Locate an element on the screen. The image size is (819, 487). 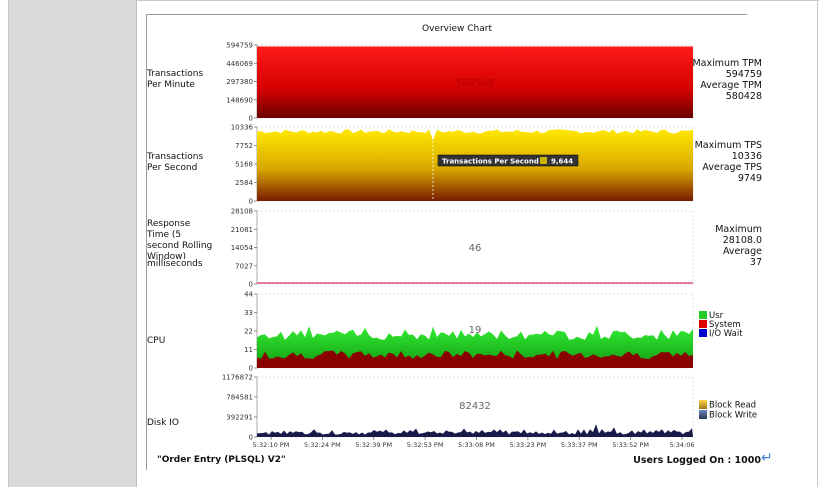
workload-name: "Order Entry (PLSQL) V2" is located at coordinates (221, 460).